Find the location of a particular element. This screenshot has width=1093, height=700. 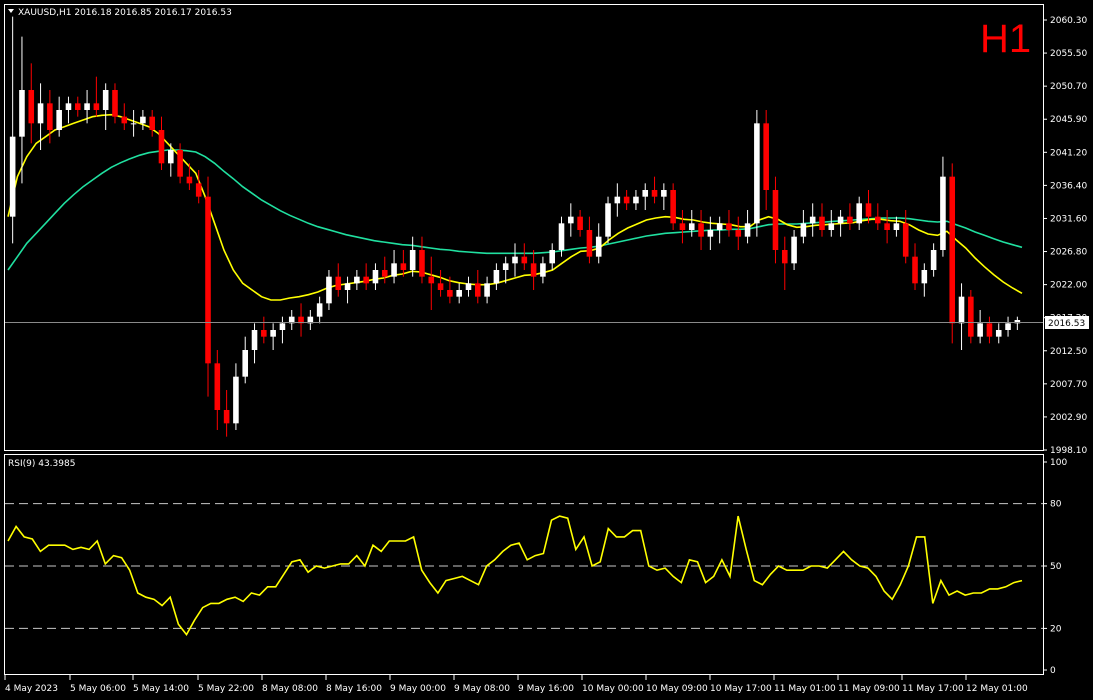

price-tick-label: 2022.00 is located at coordinates (1068, 286).